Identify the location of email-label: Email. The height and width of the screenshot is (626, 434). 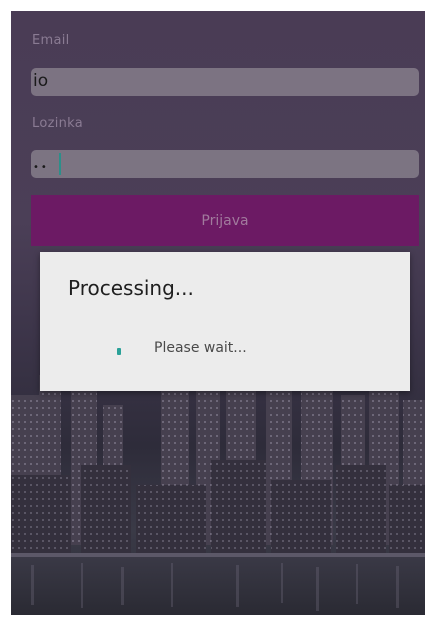
(51, 40).